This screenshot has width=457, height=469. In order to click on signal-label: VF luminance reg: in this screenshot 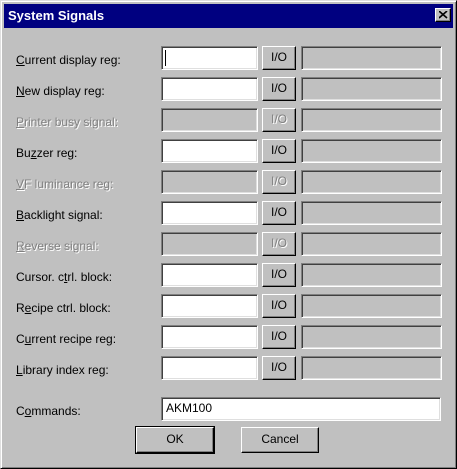, I will do `click(65, 184)`.